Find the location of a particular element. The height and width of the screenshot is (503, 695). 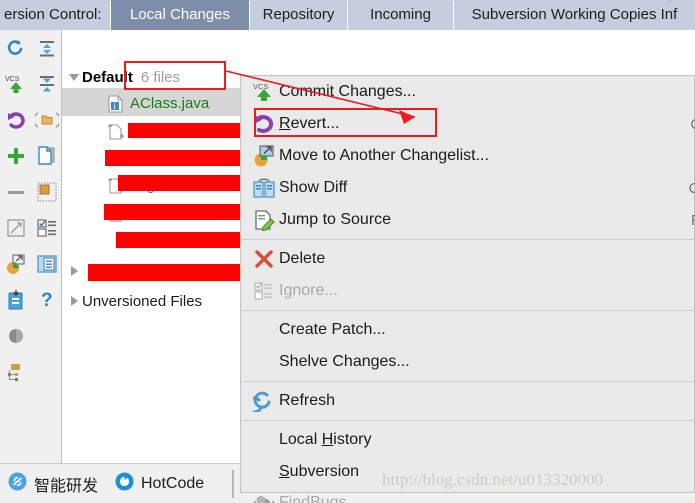

tab-incoming: Incoming is located at coordinates (400, 15).